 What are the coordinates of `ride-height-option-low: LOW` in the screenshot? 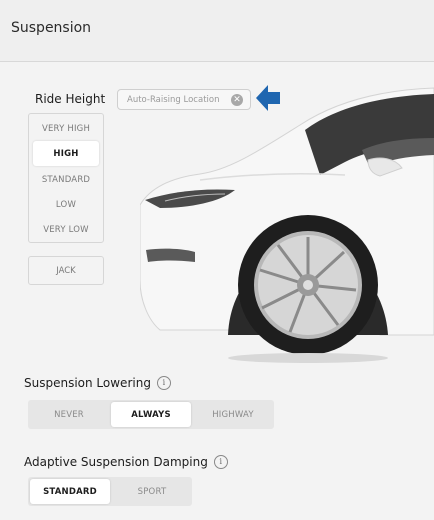 It's located at (66, 204).